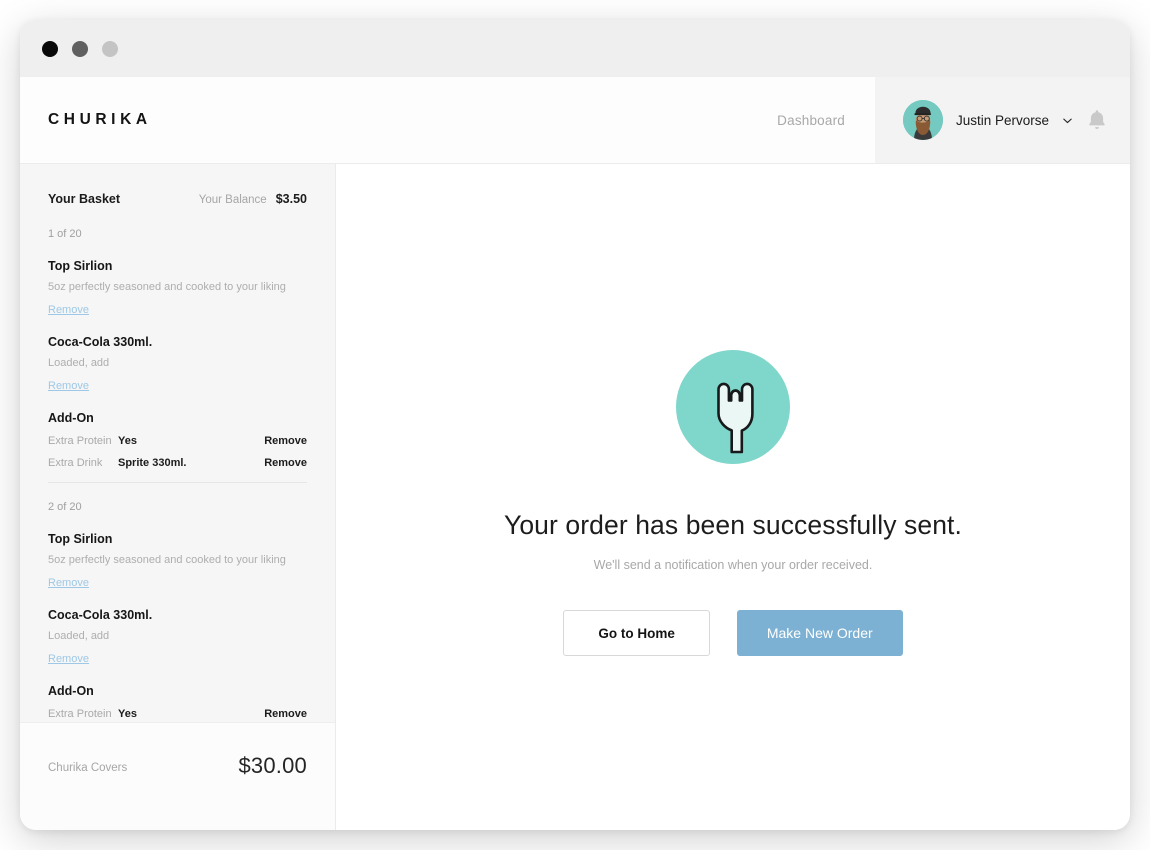  Describe the element at coordinates (447, 120) in the screenshot. I see `header-left-section: CHURIKA Dashboard` at that location.